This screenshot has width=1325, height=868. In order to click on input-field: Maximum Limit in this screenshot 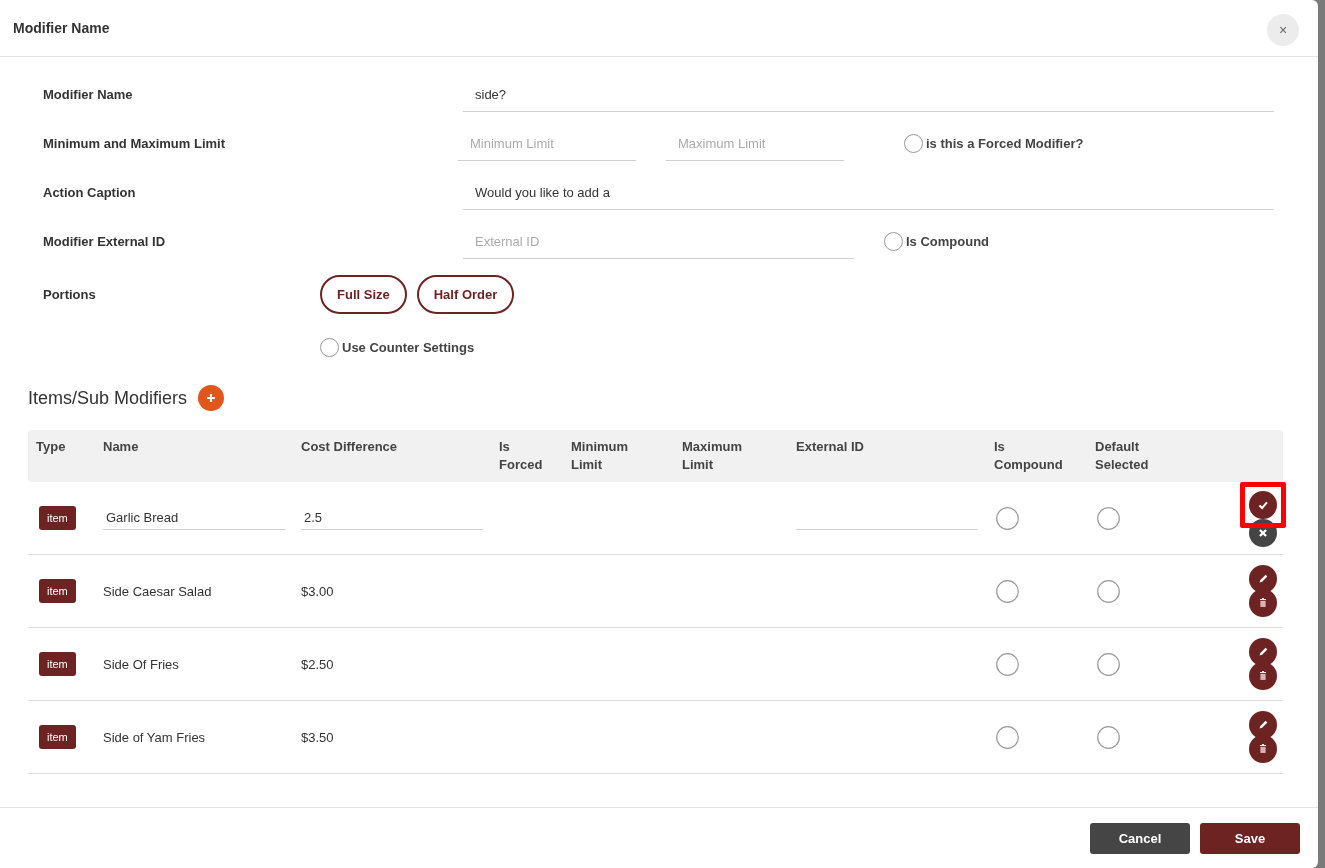, I will do `click(755, 143)`.